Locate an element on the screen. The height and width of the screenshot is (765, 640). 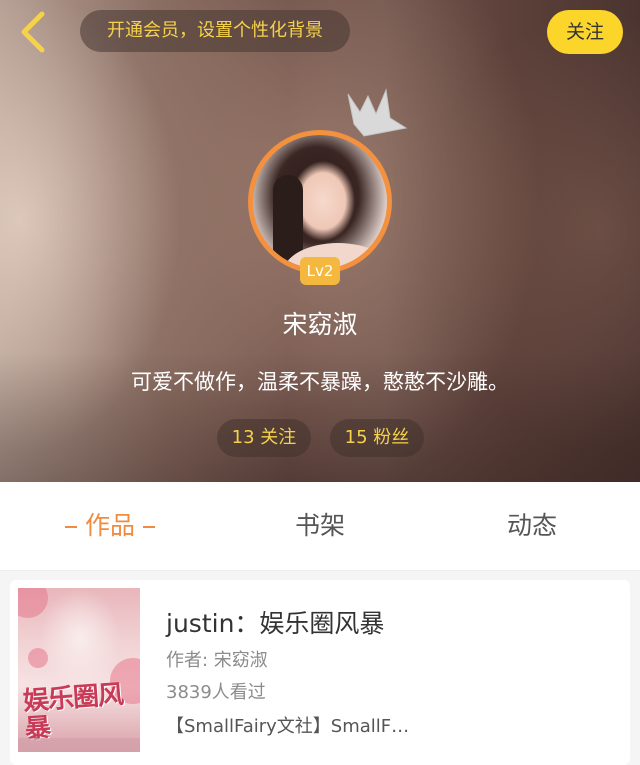
vip-promo-button: 开通会员，设置个性化背景 is located at coordinates (215, 31).